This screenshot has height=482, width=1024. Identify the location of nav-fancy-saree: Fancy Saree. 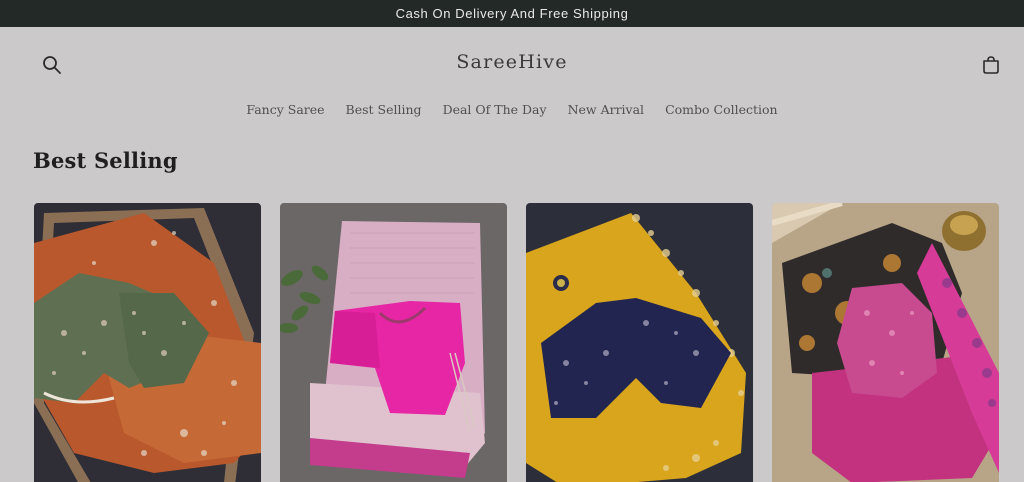
(285, 112).